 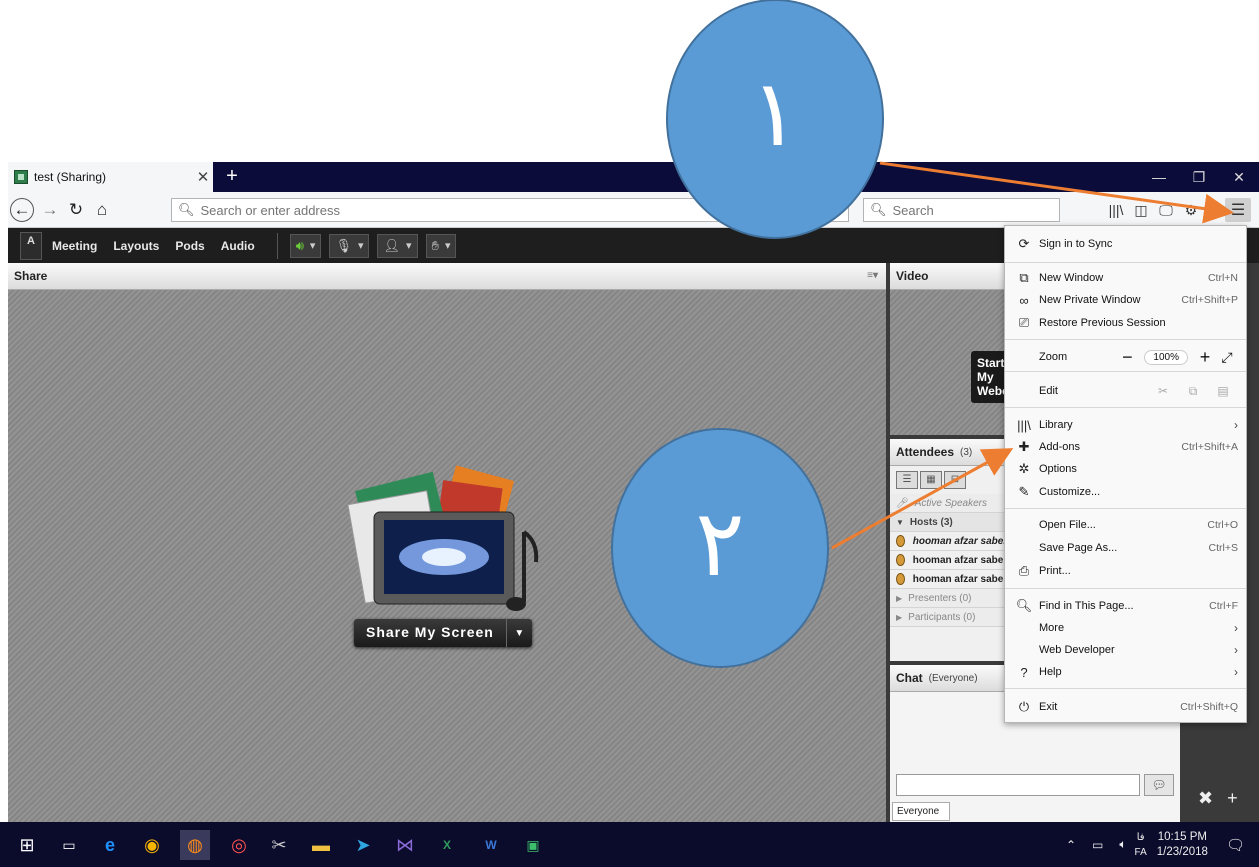 What do you see at coordinates (1227, 357) in the screenshot?
I see `fullscreen-icon: ⤢` at bounding box center [1227, 357].